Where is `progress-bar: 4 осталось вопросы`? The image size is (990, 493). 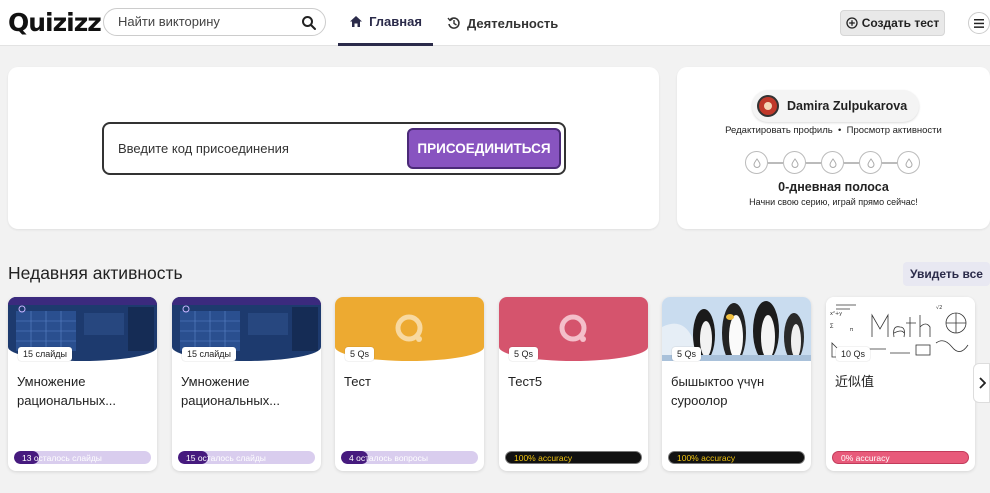
progress-bar: 4 осталось вопросы is located at coordinates (409, 457).